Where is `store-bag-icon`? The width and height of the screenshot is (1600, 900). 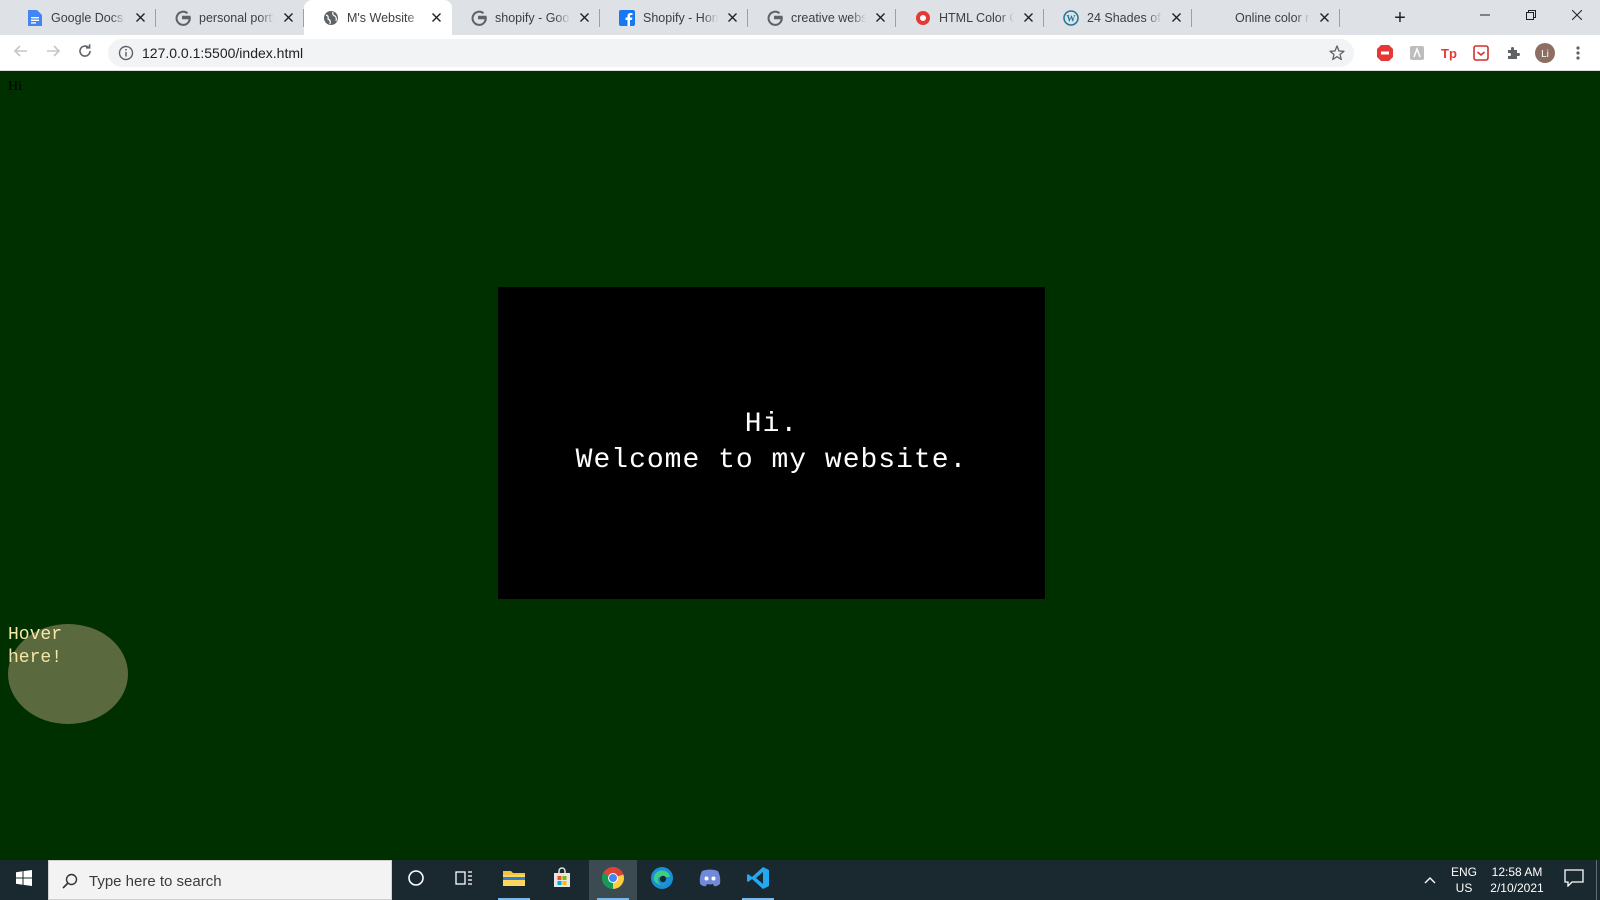 store-bag-icon is located at coordinates (562, 880).